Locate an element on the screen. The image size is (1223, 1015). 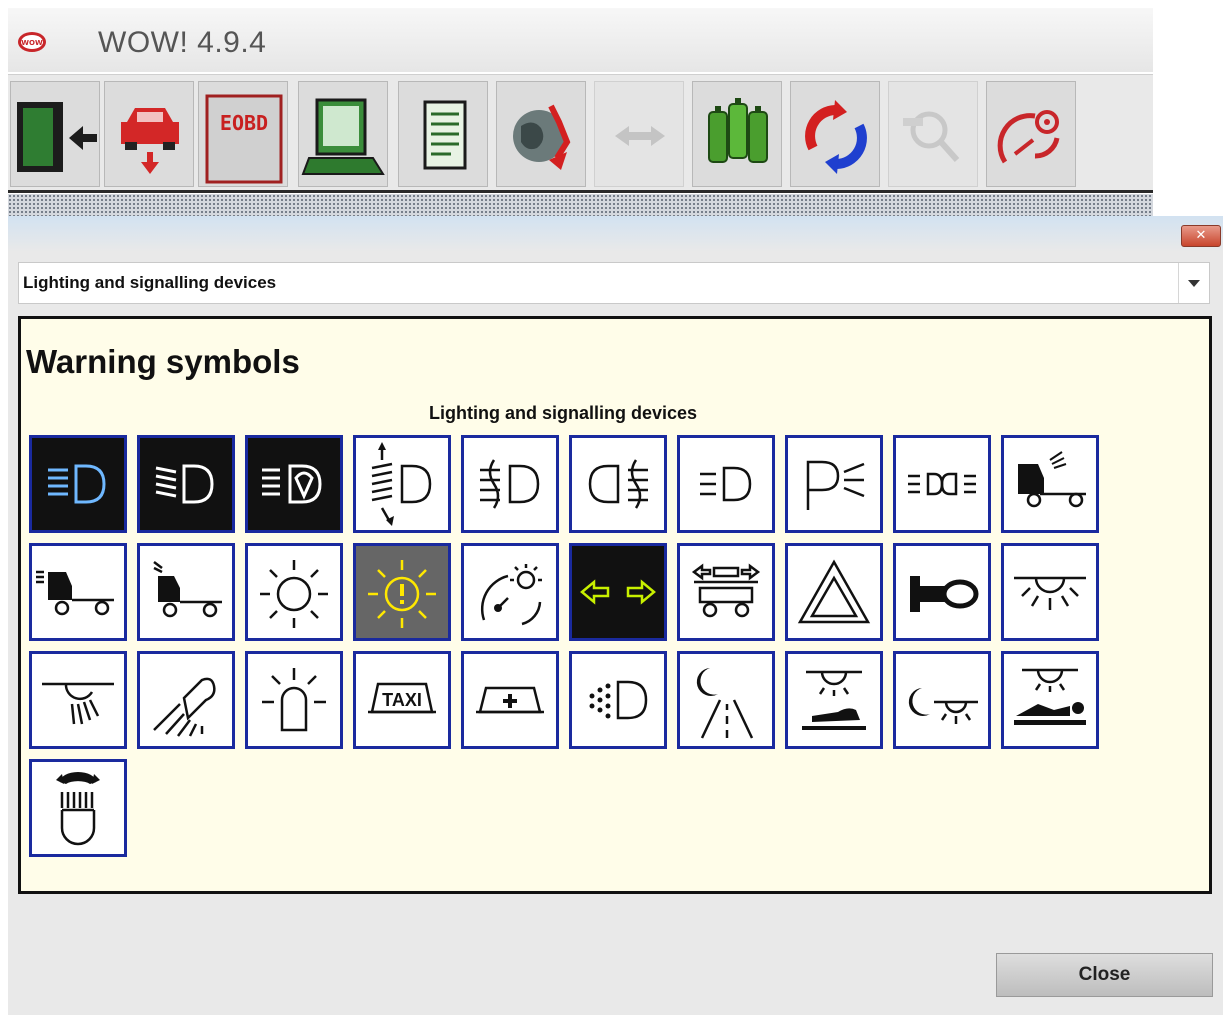
night-interior-light-icon is located at coordinates (942, 700).